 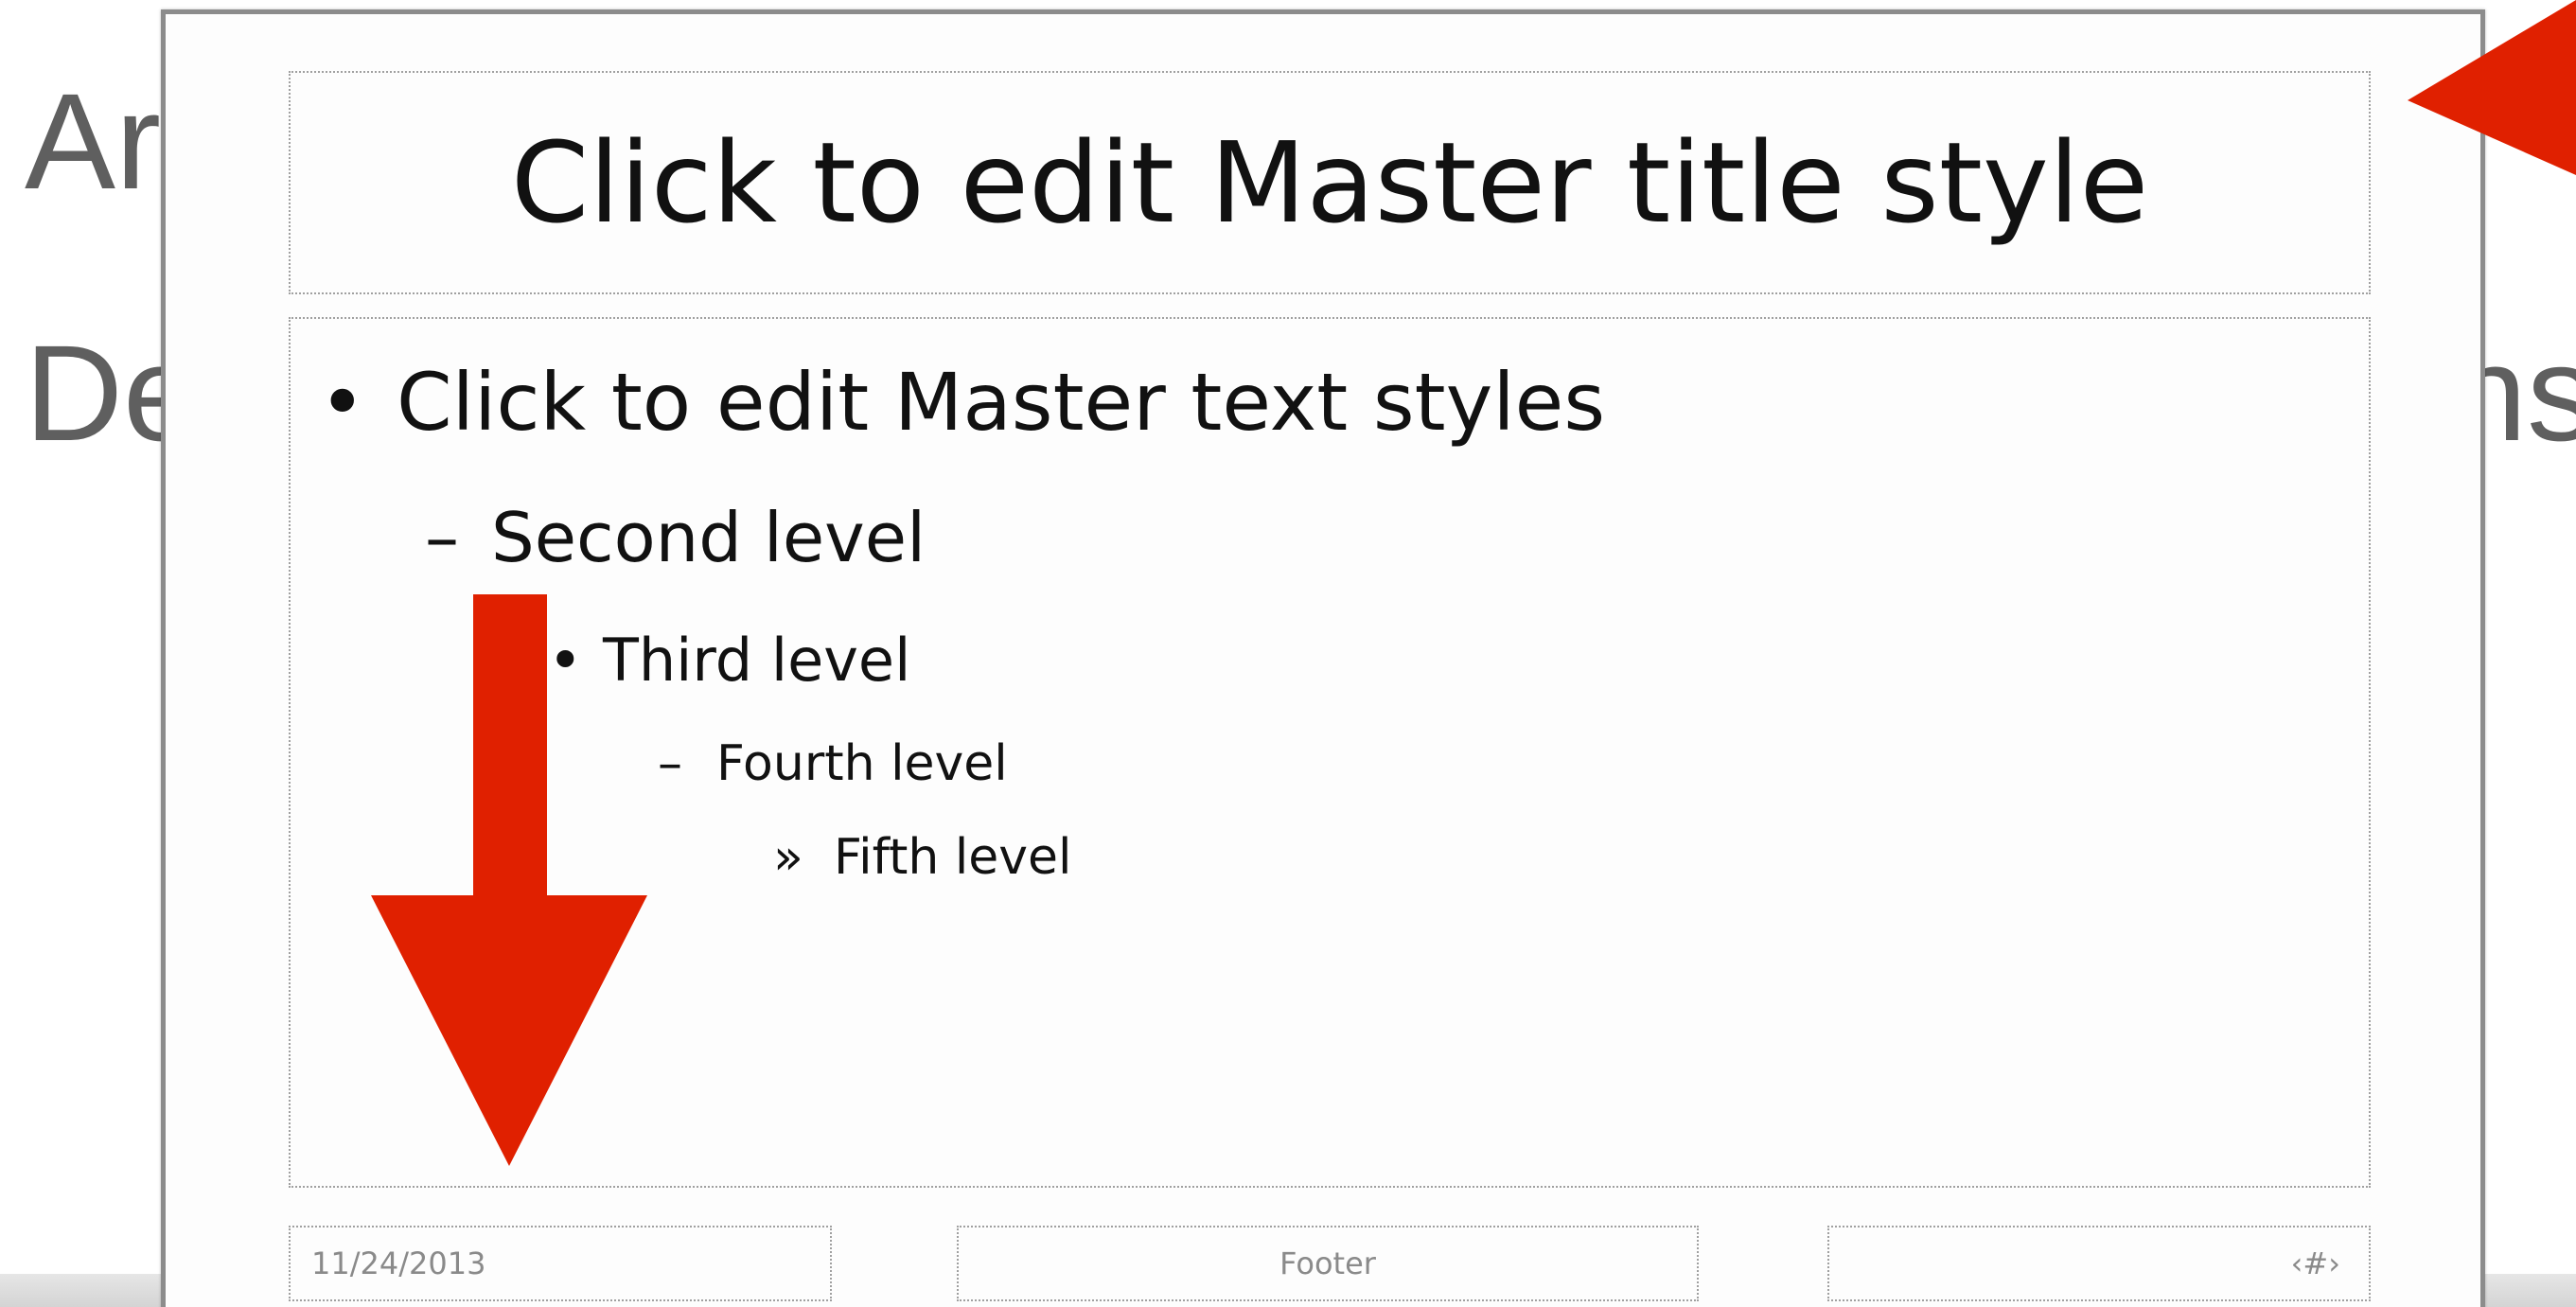 I want to click on body-level-5-text: Fifth level, so click(x=953, y=857).